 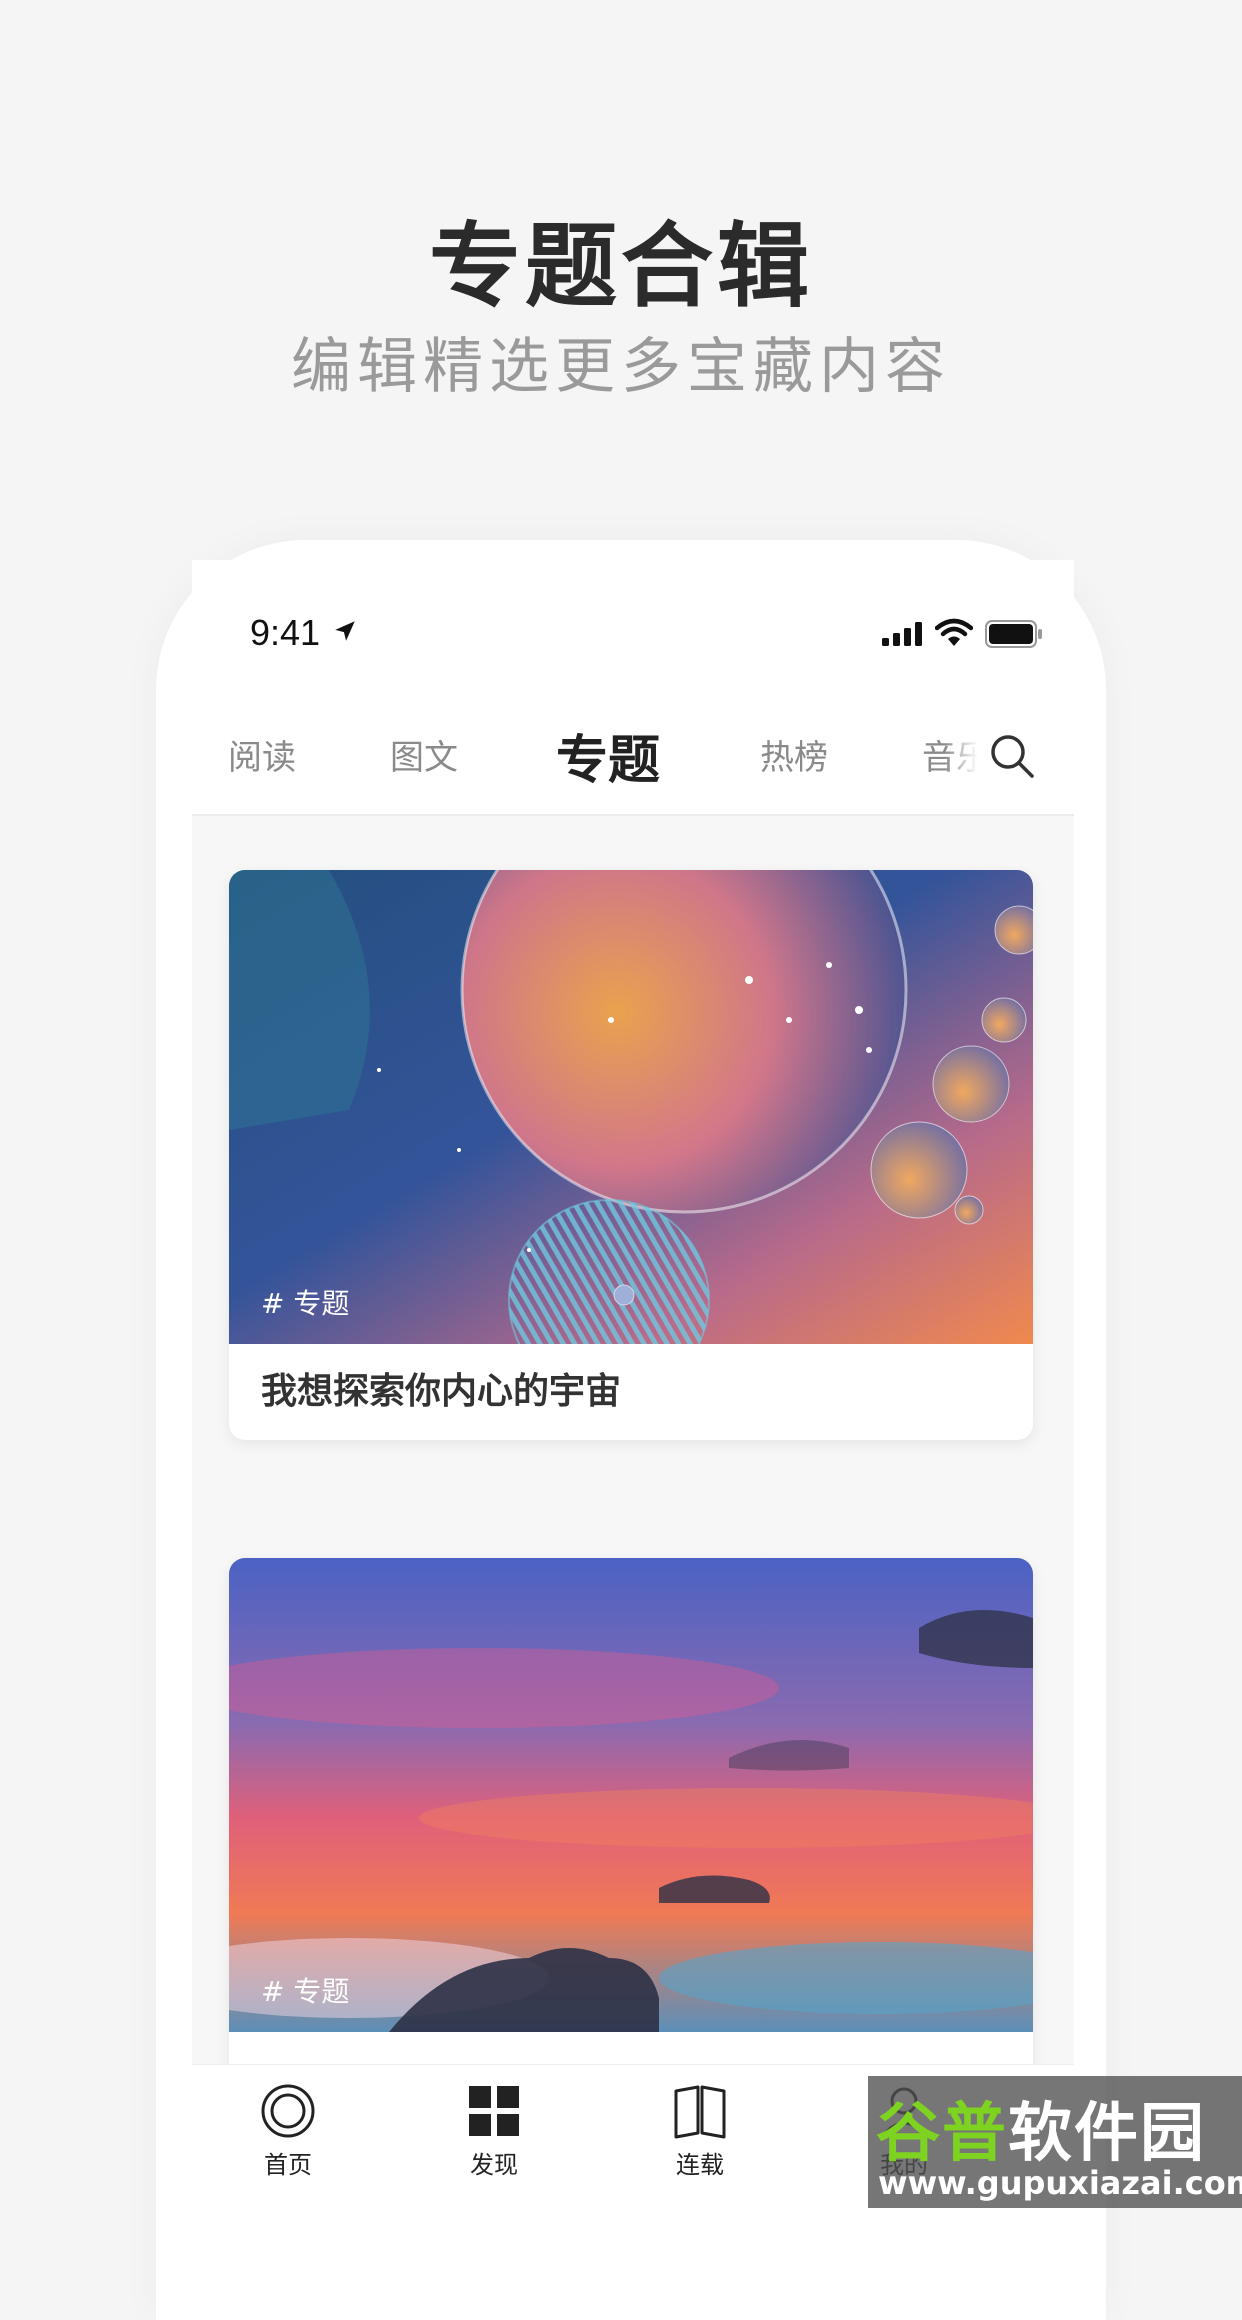 I want to click on search-icon, so click(x=1012, y=756).